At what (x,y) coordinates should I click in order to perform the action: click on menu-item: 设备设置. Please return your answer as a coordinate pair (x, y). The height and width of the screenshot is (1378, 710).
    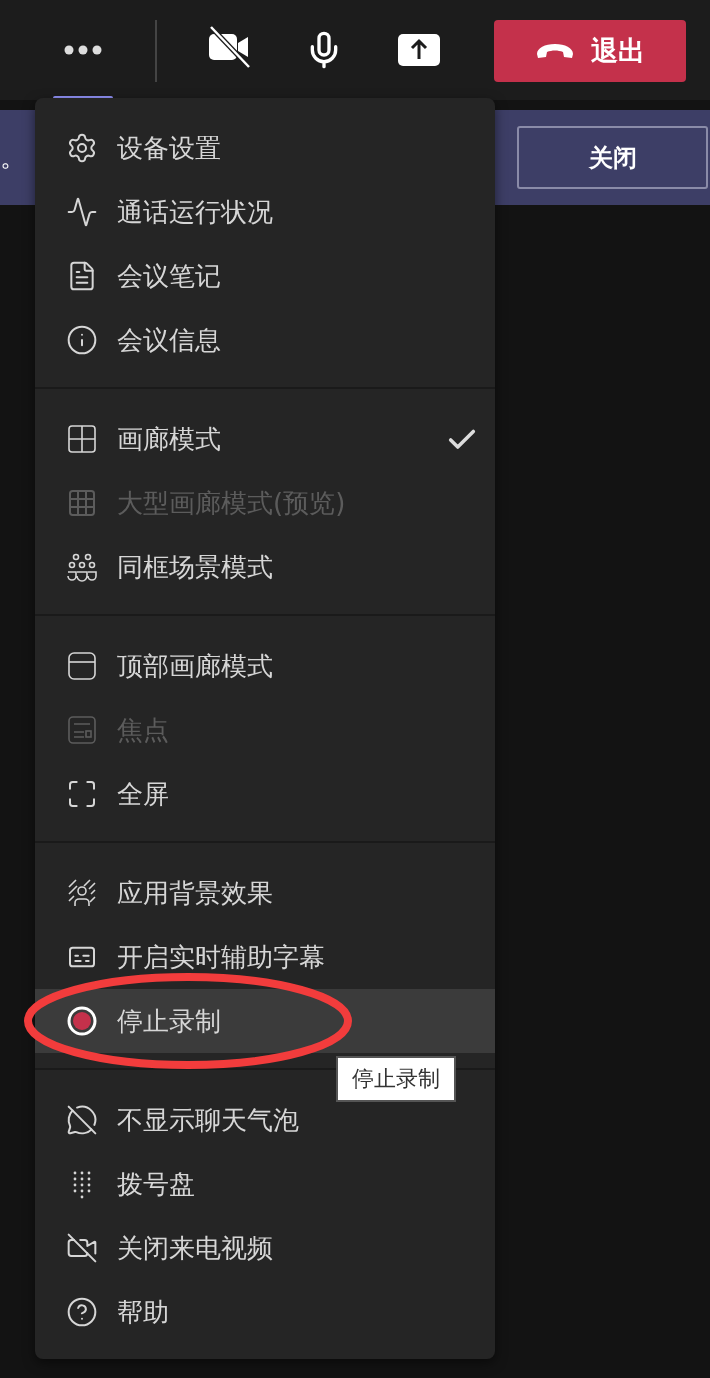
    Looking at the image, I should click on (265, 148).